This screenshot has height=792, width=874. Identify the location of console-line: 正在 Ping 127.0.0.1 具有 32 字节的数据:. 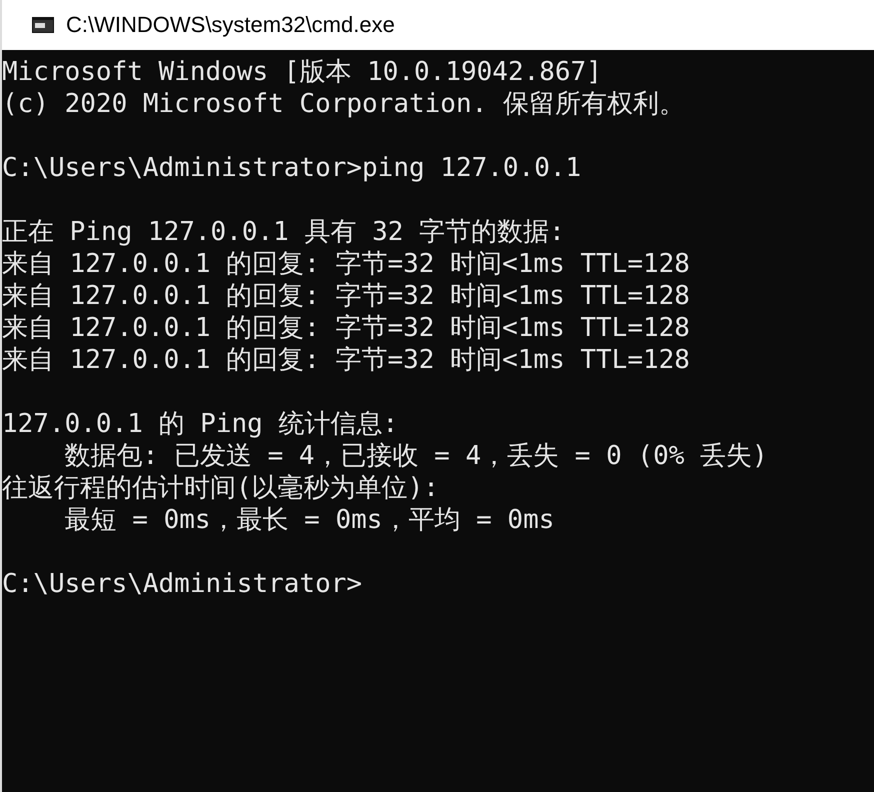
(283, 232).